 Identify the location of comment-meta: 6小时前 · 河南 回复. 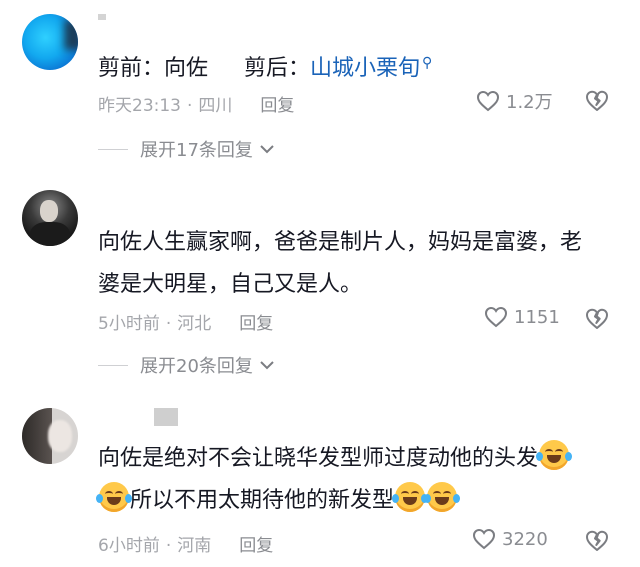
(186, 546).